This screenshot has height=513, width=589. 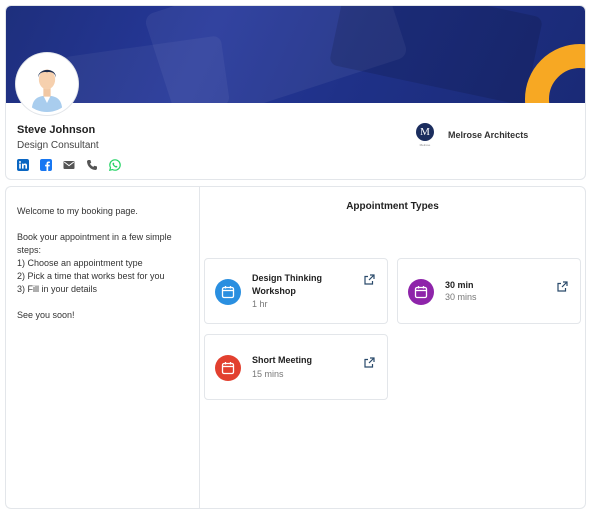 I want to click on company-logo-letter: M, so click(x=425, y=132).